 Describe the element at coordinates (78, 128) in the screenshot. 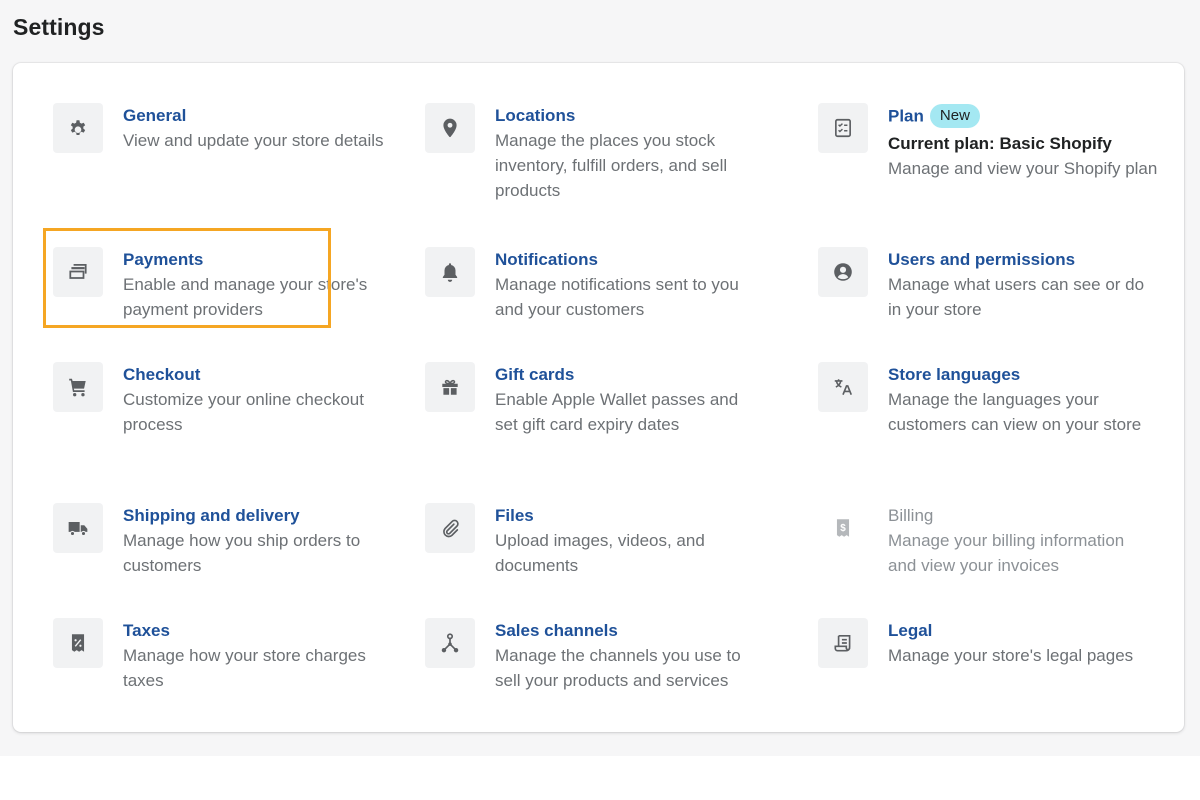

I see `gear-icon` at that location.